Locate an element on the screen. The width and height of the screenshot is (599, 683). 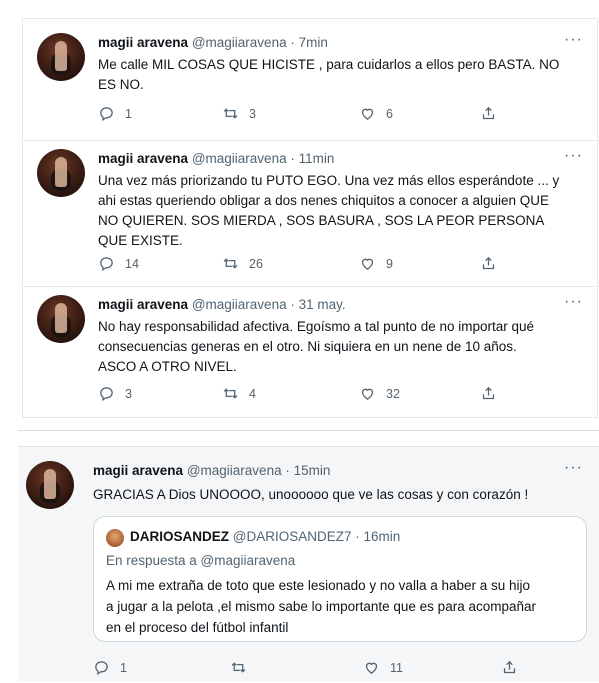
tweet-actions: 1 11 is located at coordinates (304, 669).